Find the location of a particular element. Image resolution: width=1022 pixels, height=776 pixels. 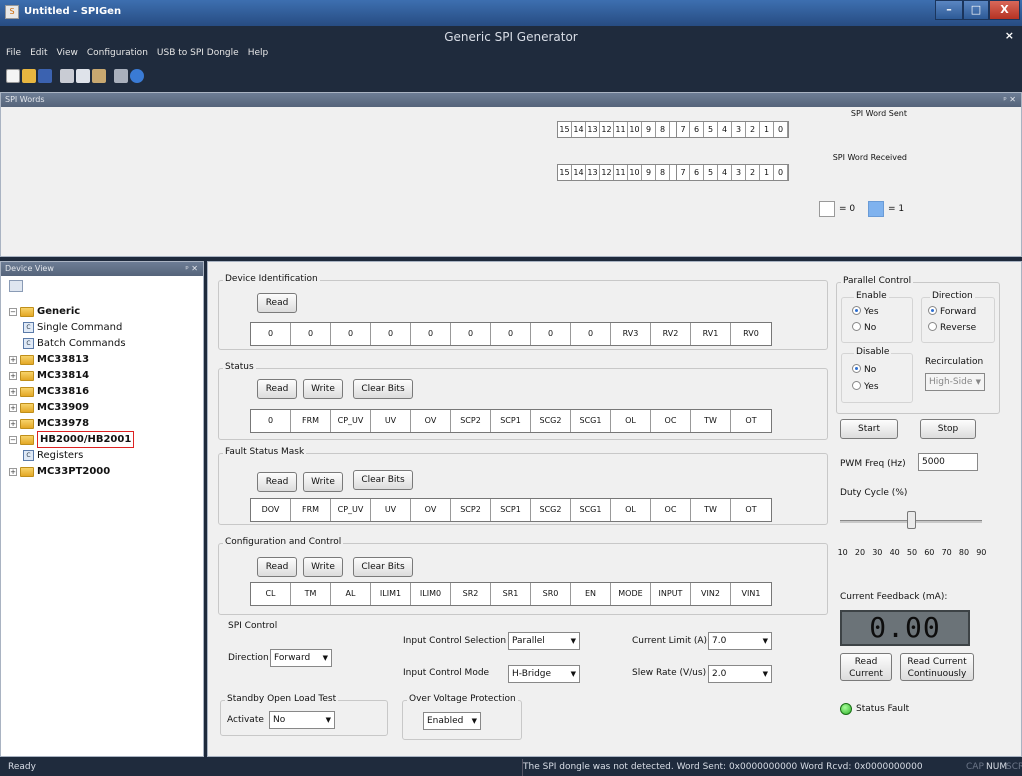

register-bit-cell: SCP2 is located at coordinates (471, 510).